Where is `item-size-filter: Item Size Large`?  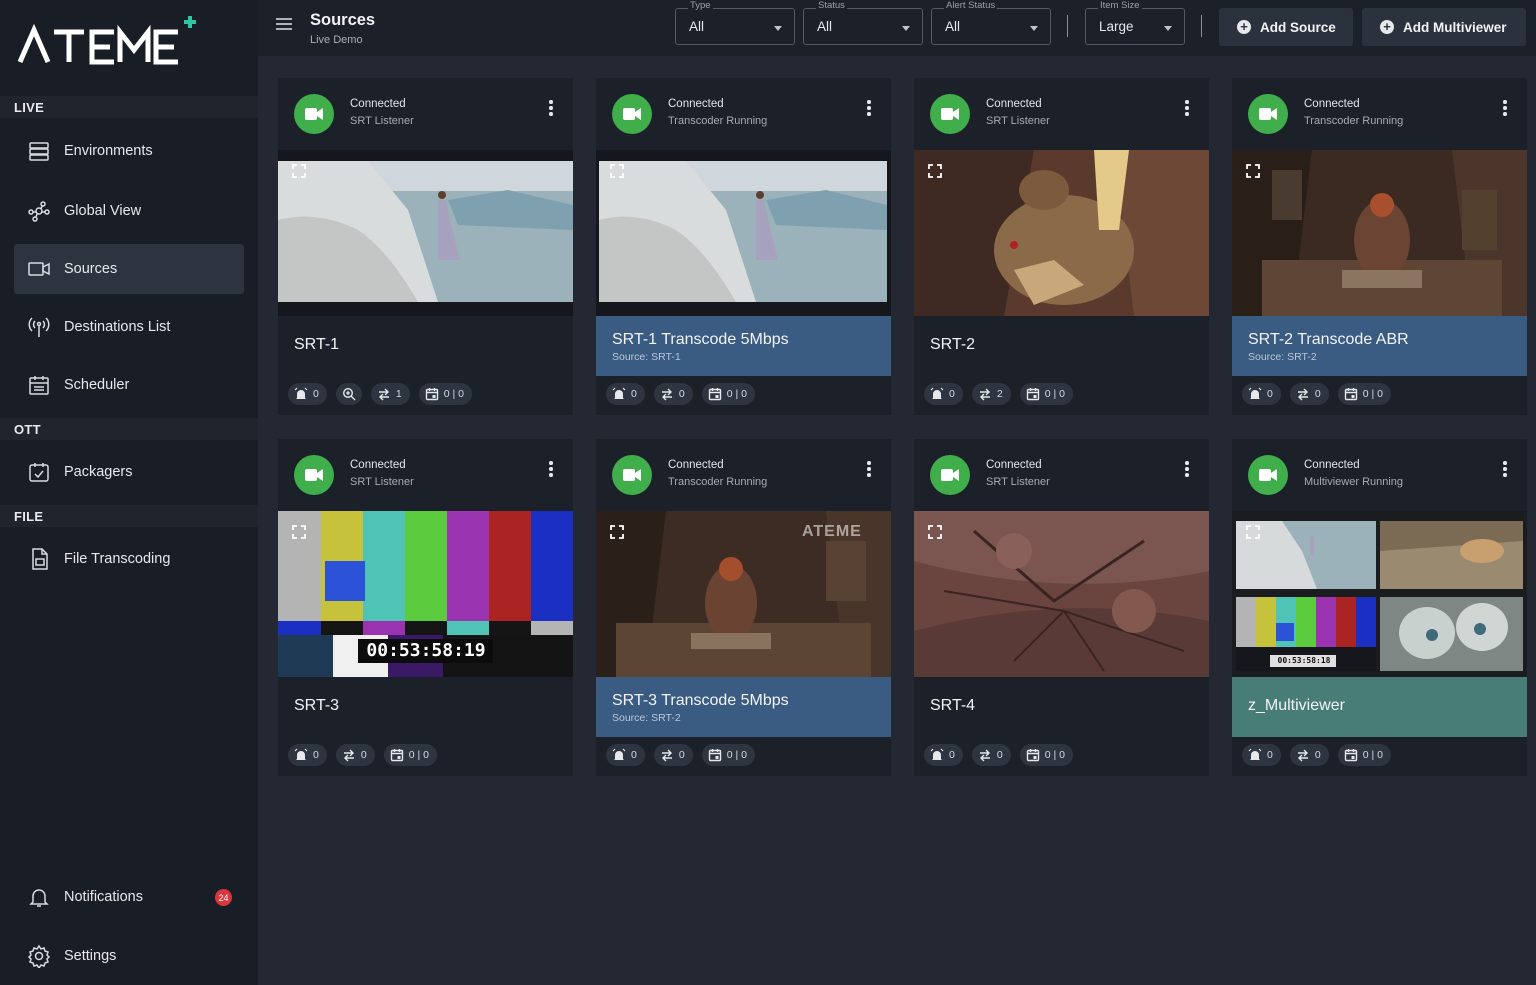
item-size-filter: Item Size Large is located at coordinates (1135, 22).